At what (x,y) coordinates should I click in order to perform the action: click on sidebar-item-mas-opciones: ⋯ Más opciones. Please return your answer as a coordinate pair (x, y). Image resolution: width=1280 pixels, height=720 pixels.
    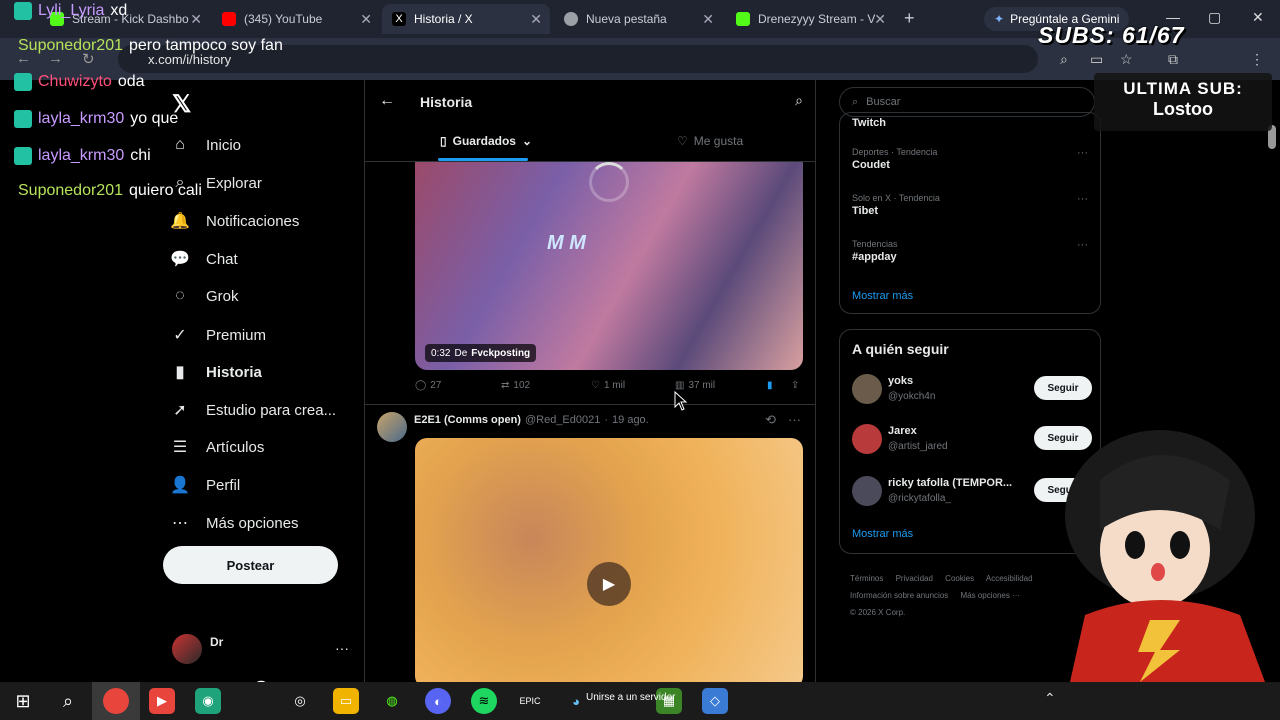
    Looking at the image, I should click on (234, 523).